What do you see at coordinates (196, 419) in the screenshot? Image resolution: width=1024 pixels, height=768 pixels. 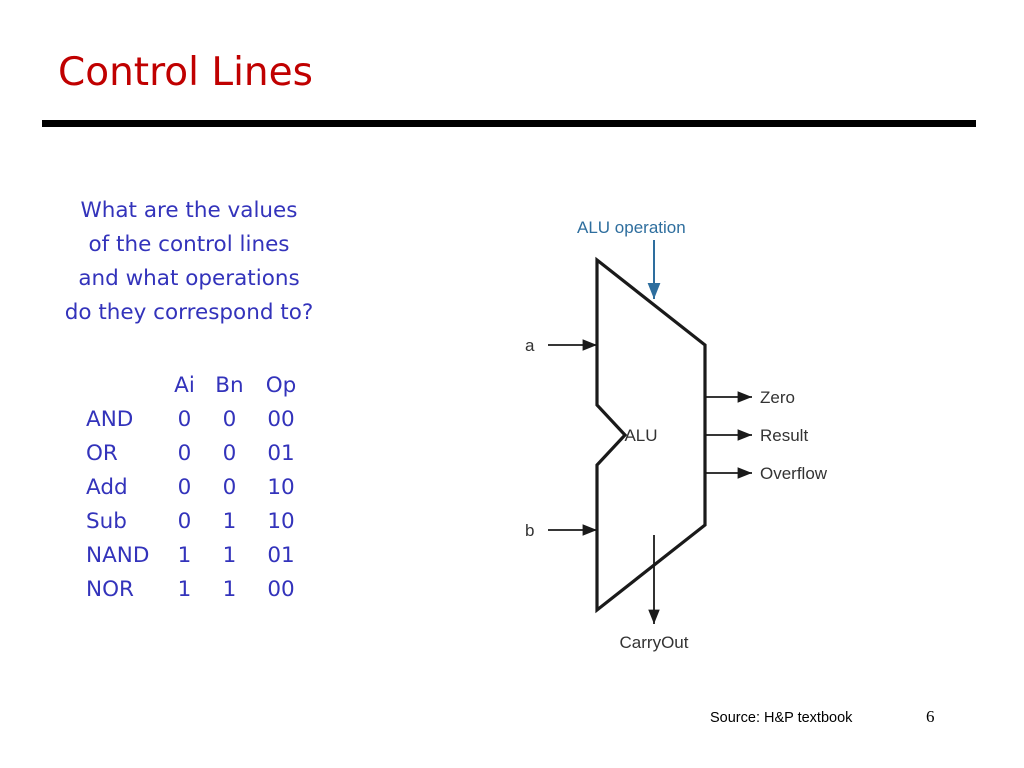 I see `table-row: AND 0 0 00` at bounding box center [196, 419].